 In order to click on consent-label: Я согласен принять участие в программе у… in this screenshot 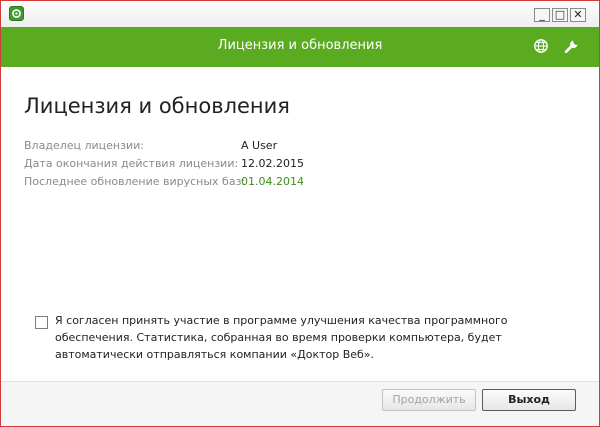, I will do `click(315, 337)`.